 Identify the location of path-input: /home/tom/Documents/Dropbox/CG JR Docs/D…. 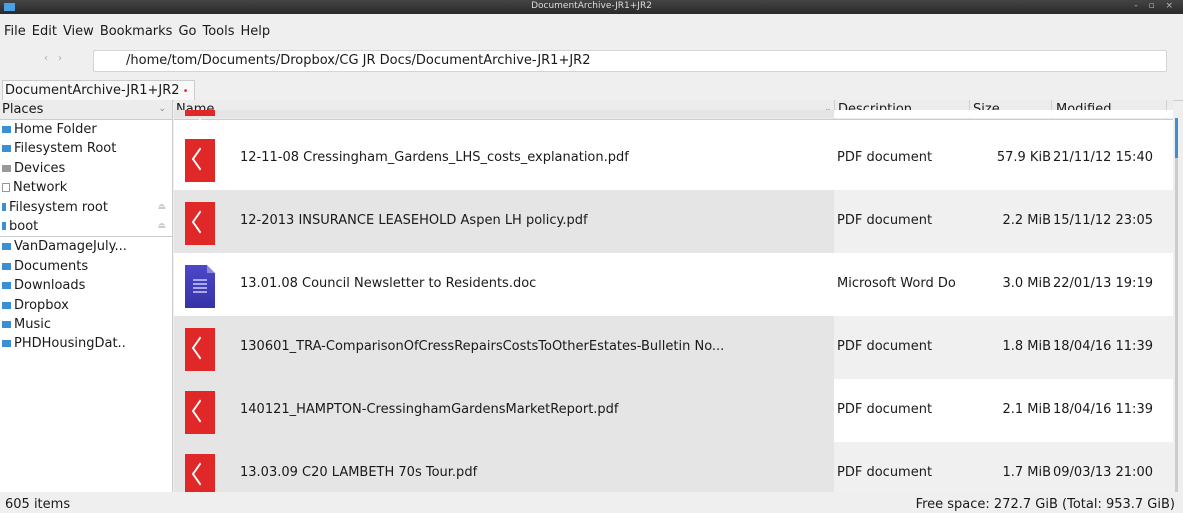
(630, 61).